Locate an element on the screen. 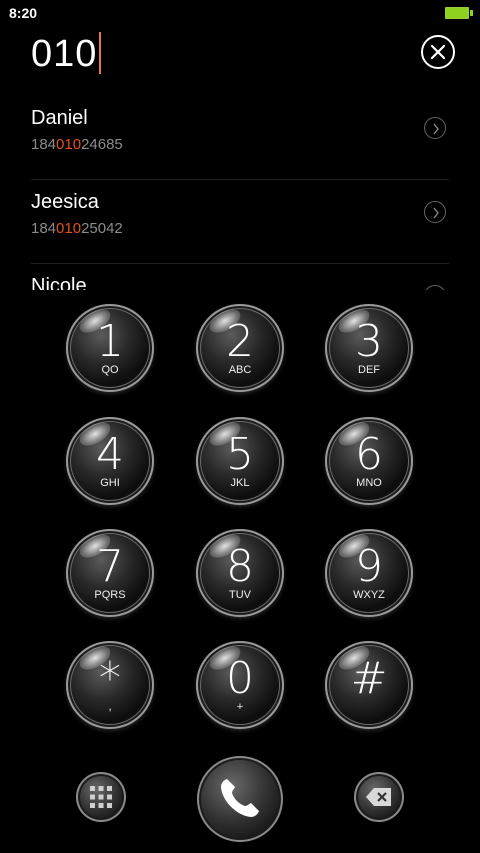 This screenshot has height=853, width=480. status-time: 8:20 is located at coordinates (23, 13).